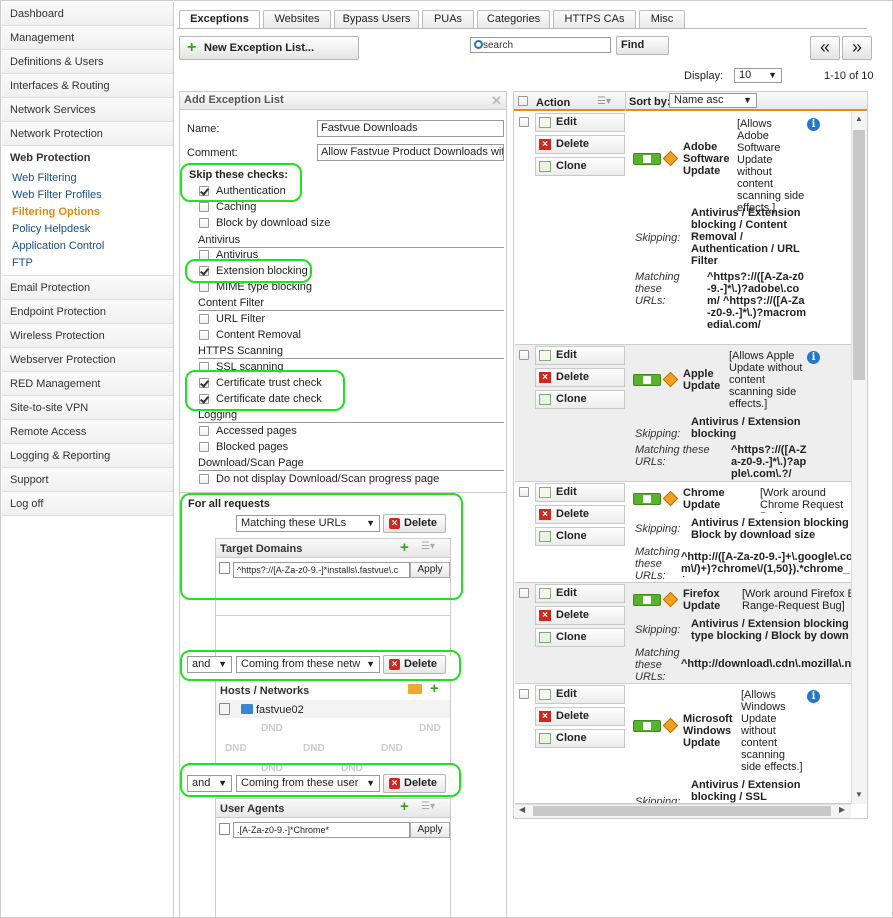 The height and width of the screenshot is (918, 893). Describe the element at coordinates (415, 689) in the screenshot. I see `folder-icon` at that location.